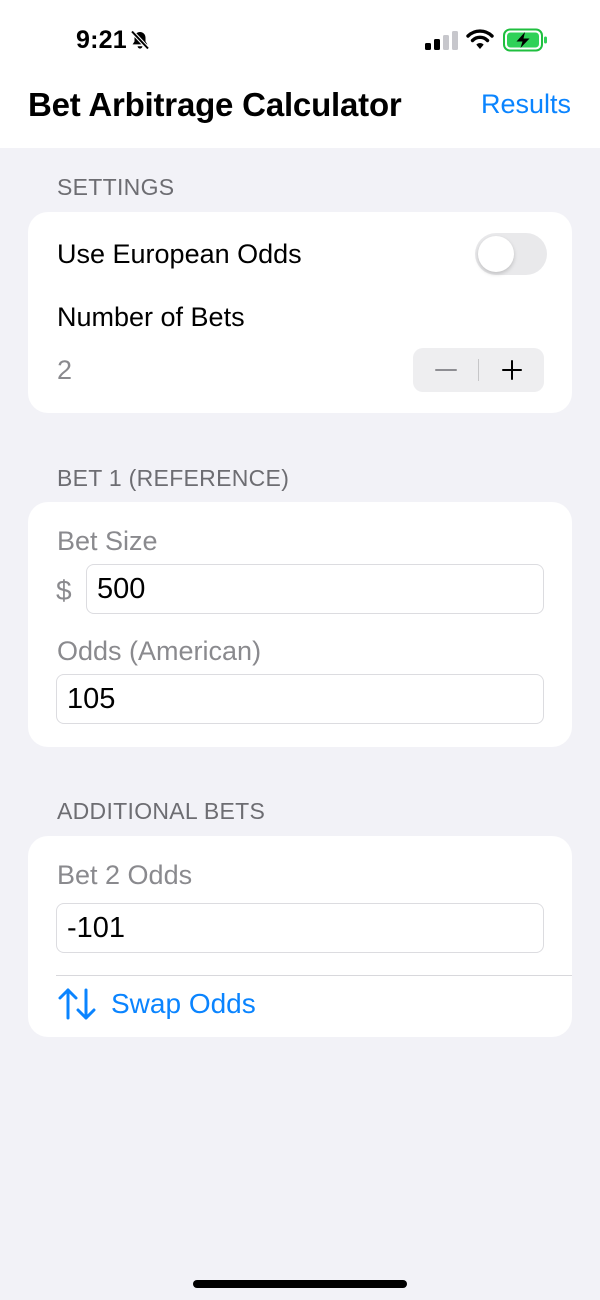  What do you see at coordinates (215, 104) in the screenshot?
I see `page-title: Bet Arbitrage Calculator` at bounding box center [215, 104].